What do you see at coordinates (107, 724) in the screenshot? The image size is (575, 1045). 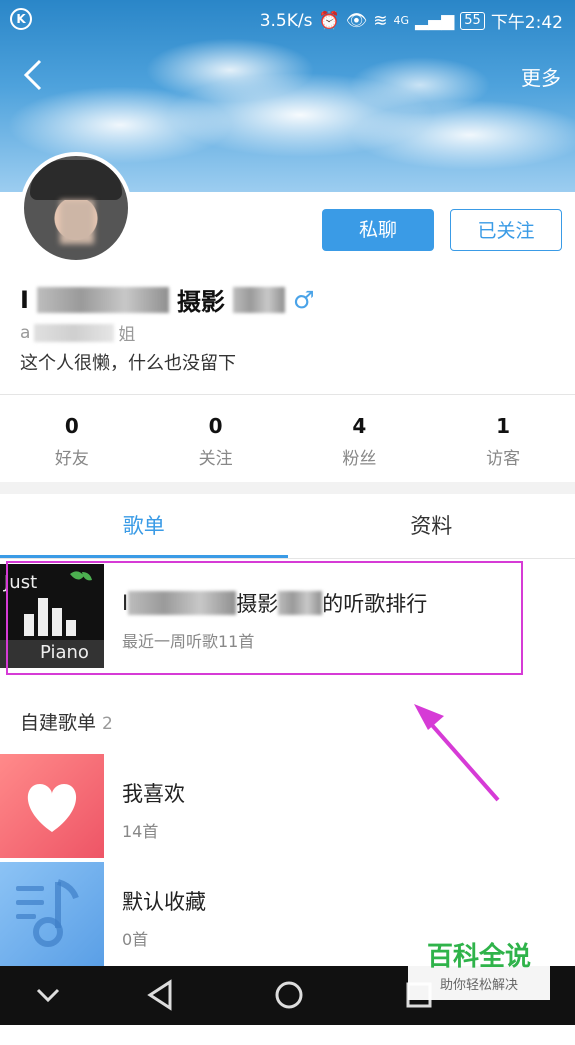 I see `section-count: 2` at bounding box center [107, 724].